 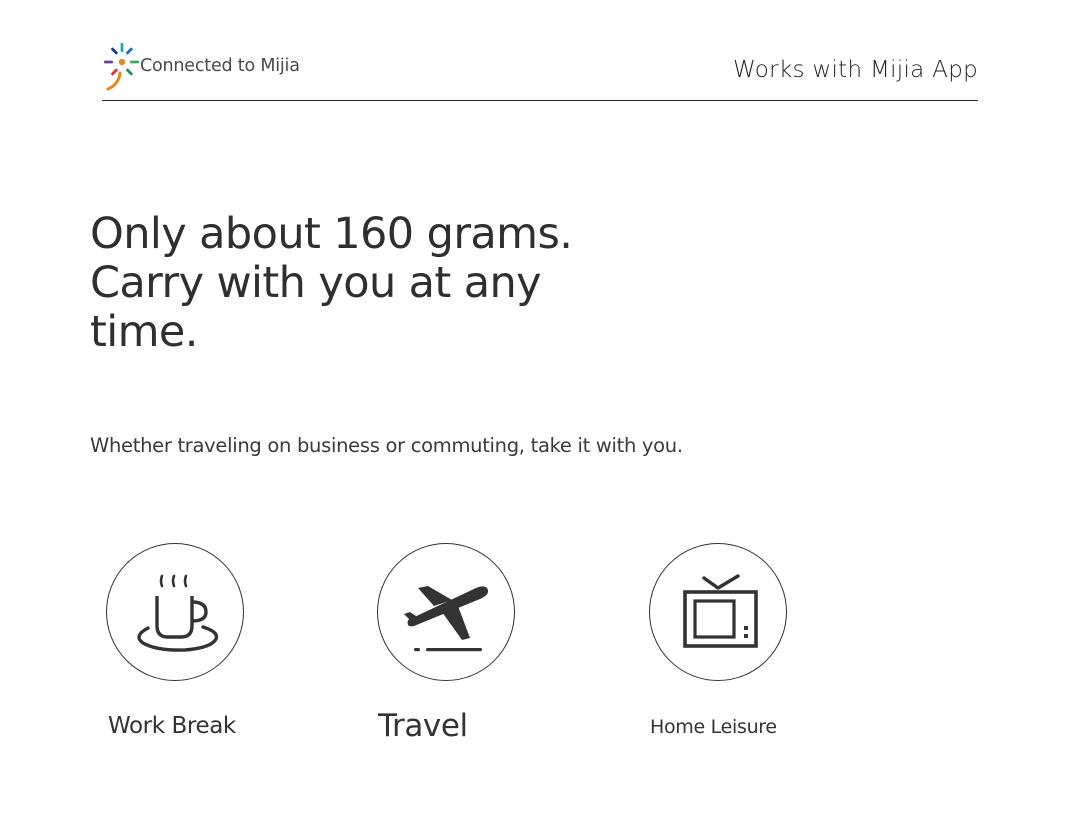 What do you see at coordinates (220, 66) in the screenshot?
I see `brand-text: Connected to Mijia` at bounding box center [220, 66].